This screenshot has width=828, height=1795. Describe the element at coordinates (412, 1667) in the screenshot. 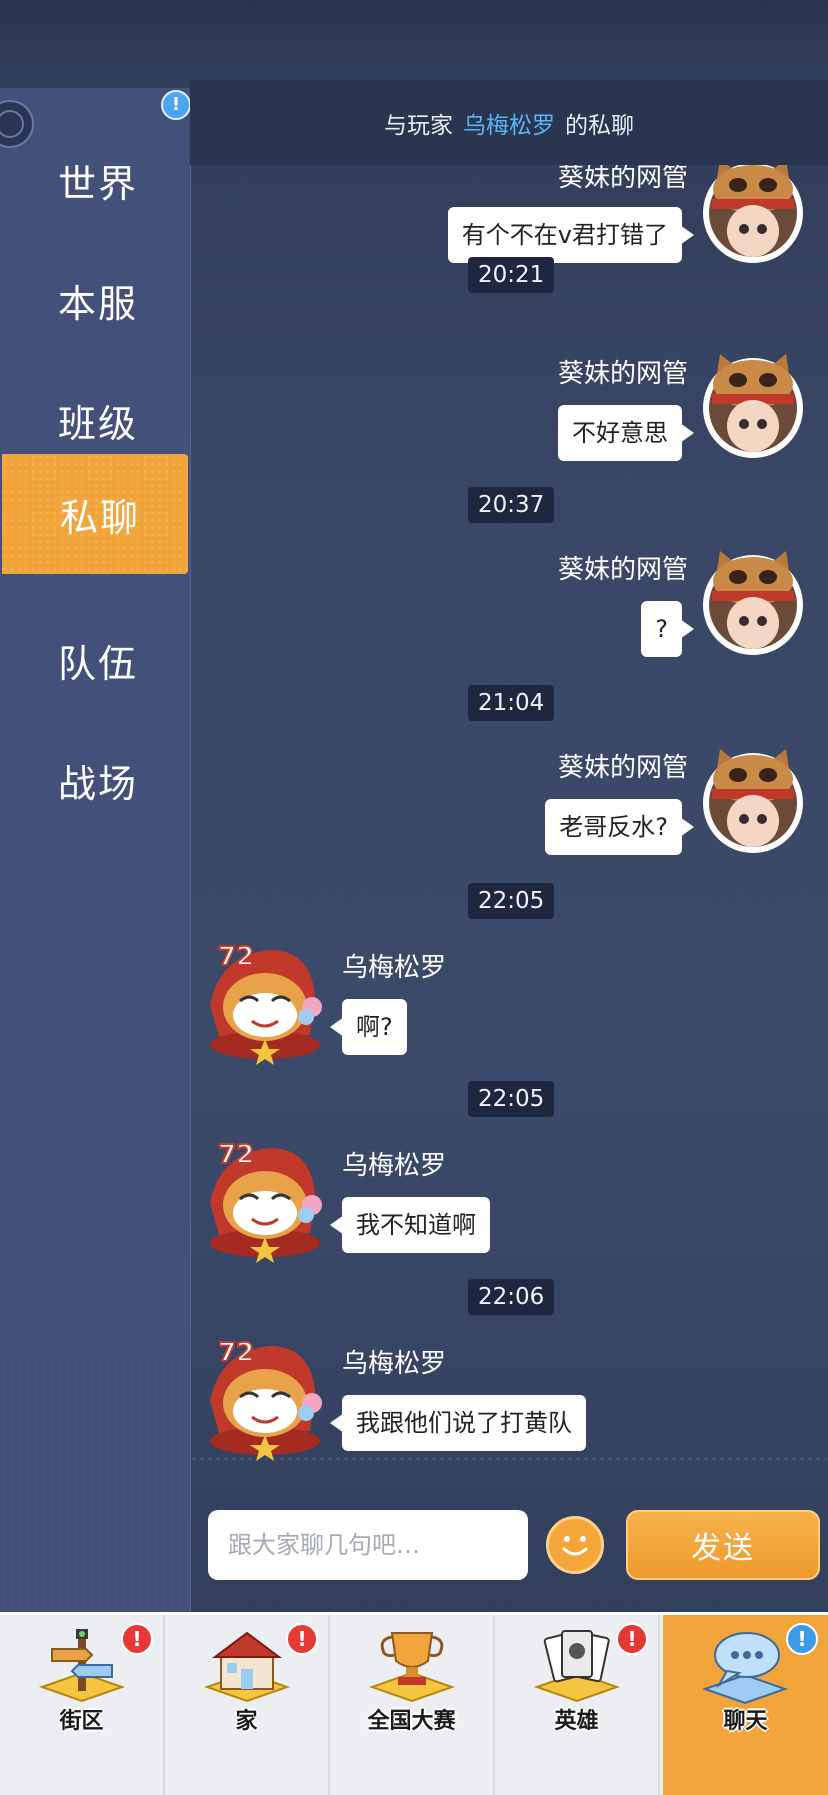

I see `trophy-icon` at that location.